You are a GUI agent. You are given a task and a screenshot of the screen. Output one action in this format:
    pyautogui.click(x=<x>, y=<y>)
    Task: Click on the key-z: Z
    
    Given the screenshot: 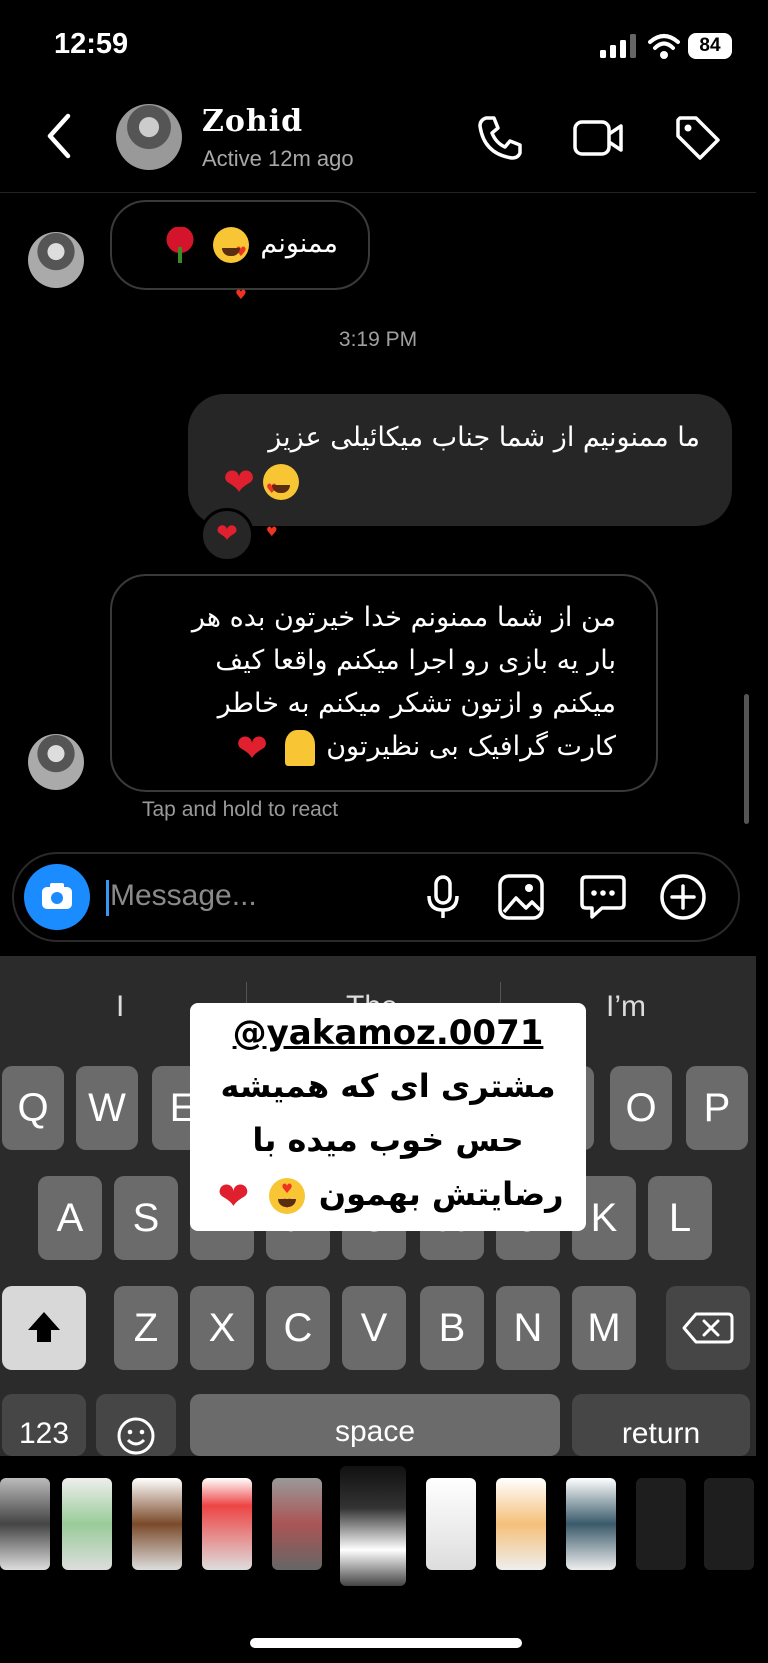 What is the action you would take?
    pyautogui.click(x=146, y=1328)
    